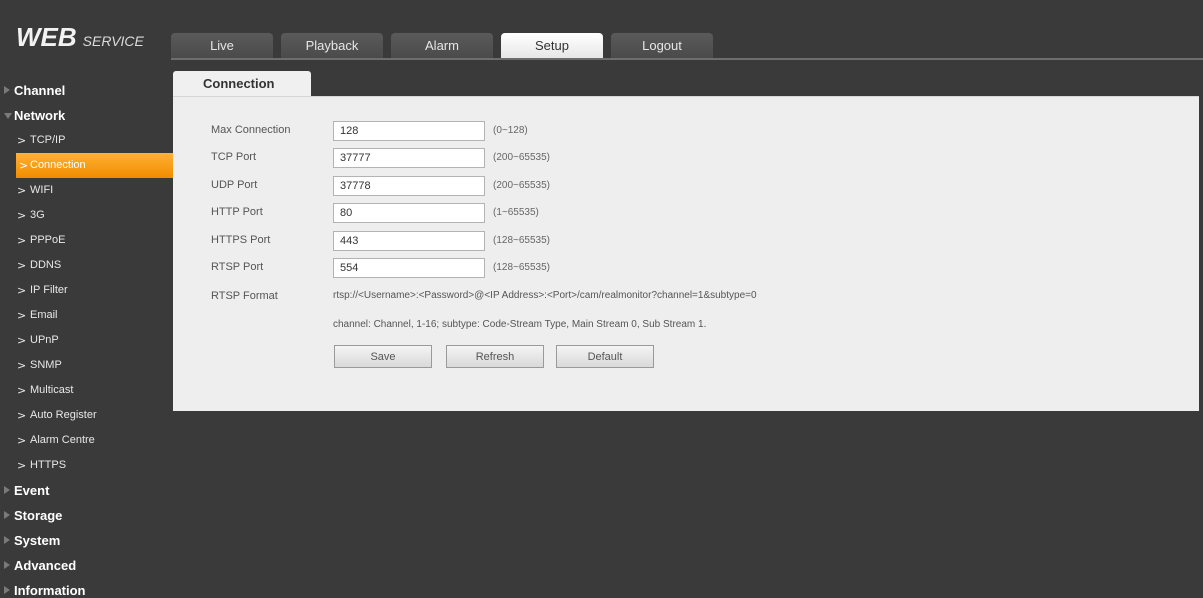  What do you see at coordinates (242, 83) in the screenshot?
I see `content-tab-connection: Connection` at bounding box center [242, 83].